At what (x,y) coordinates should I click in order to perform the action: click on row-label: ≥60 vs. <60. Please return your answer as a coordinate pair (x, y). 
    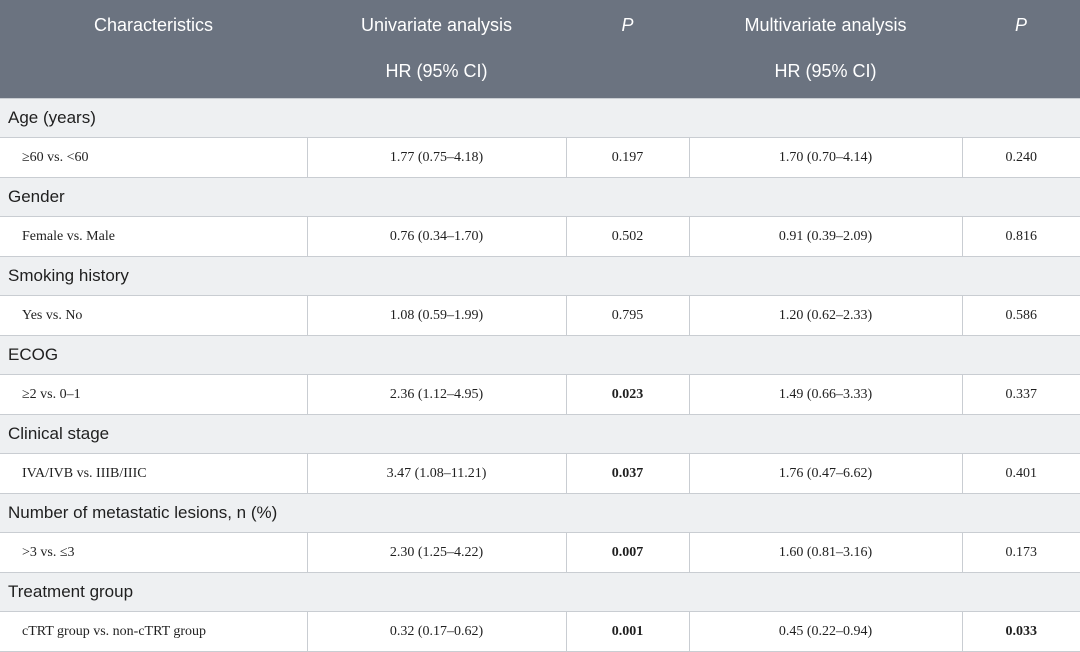
    Looking at the image, I should click on (154, 157).